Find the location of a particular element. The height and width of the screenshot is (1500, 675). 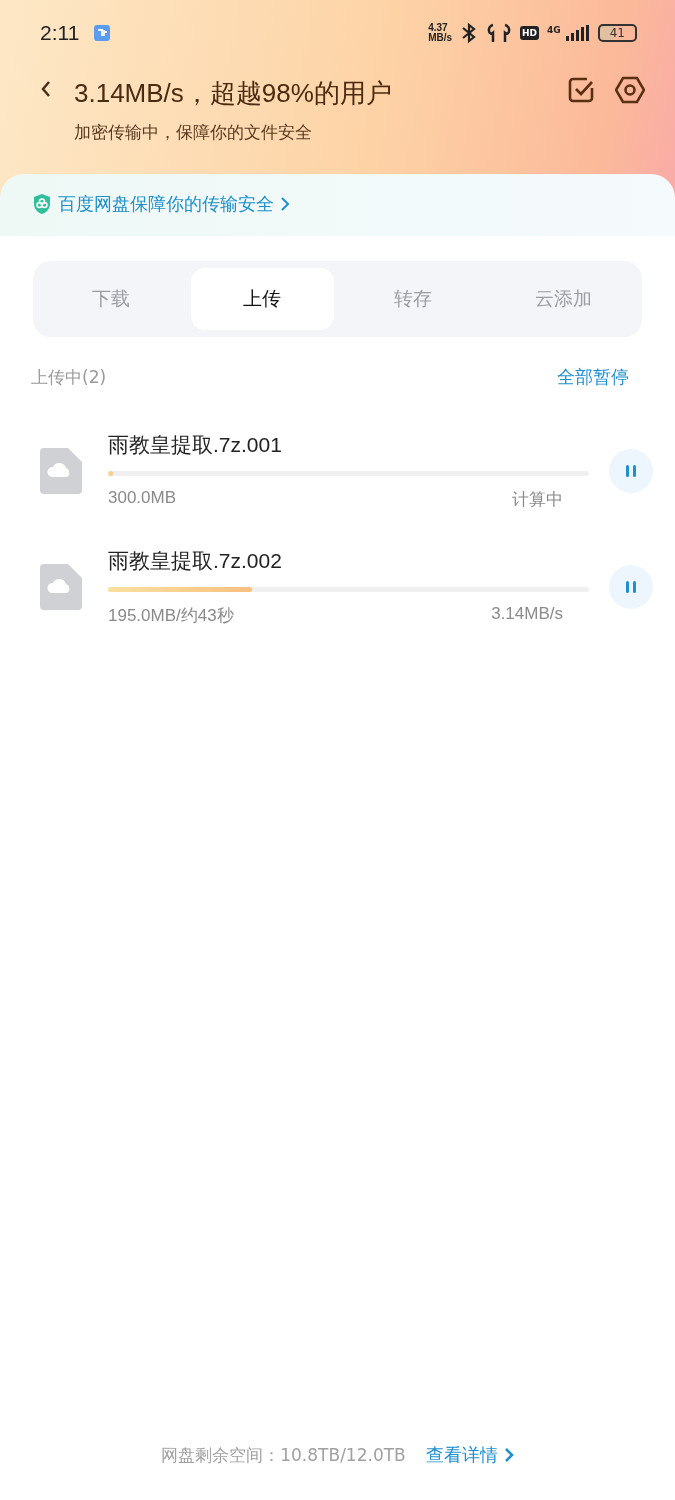

tab: 上传 is located at coordinates (262, 299).